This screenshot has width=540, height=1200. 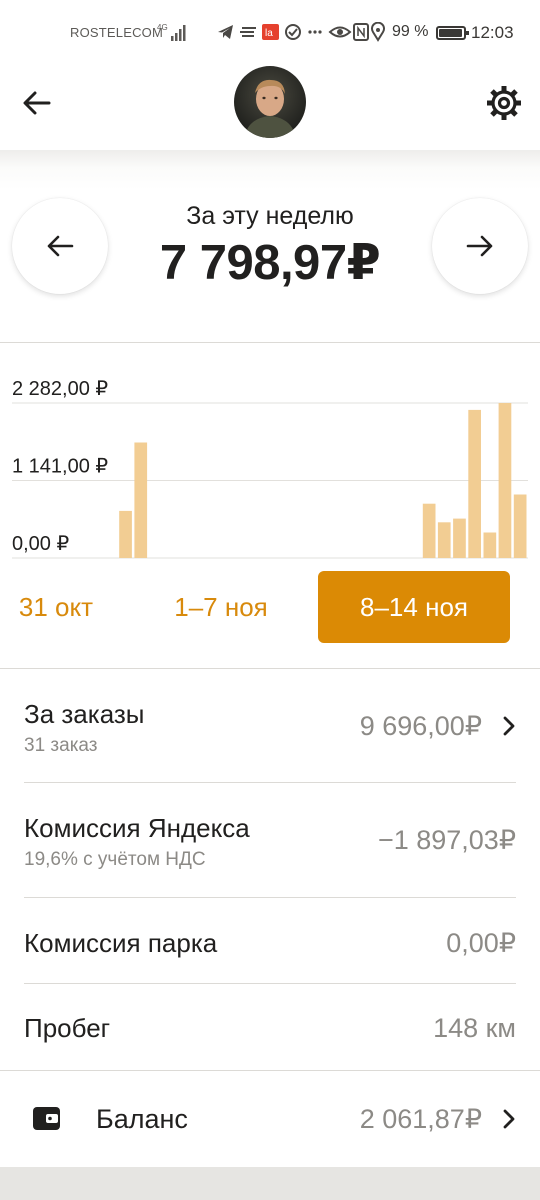 What do you see at coordinates (142, 1119) in the screenshot?
I see `balance-label: Баланс` at bounding box center [142, 1119].